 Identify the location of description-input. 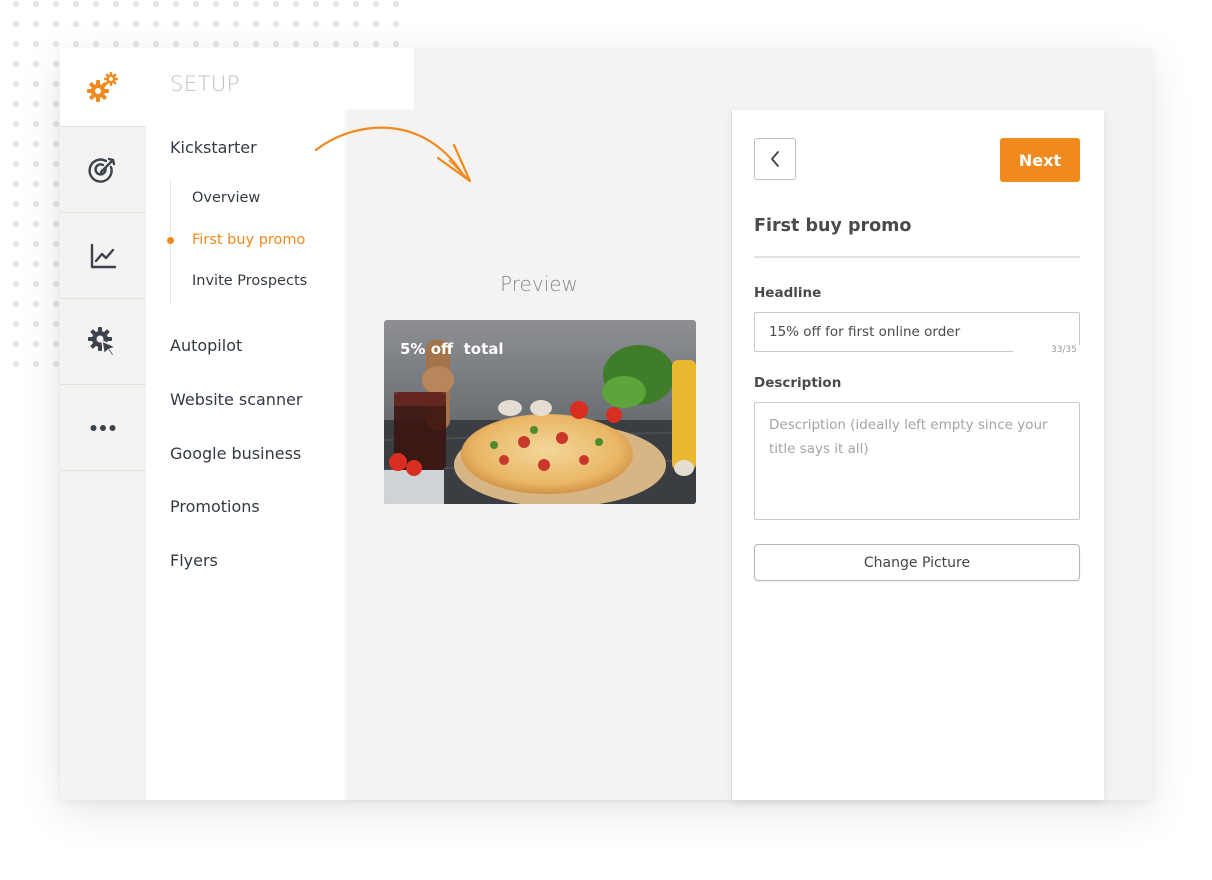
(917, 461).